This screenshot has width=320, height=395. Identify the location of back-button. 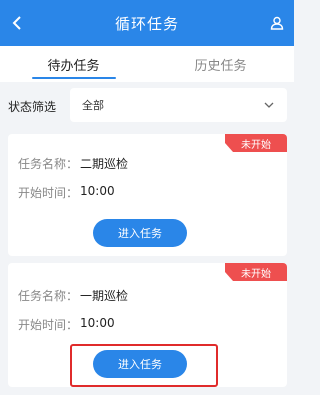
(18, 23).